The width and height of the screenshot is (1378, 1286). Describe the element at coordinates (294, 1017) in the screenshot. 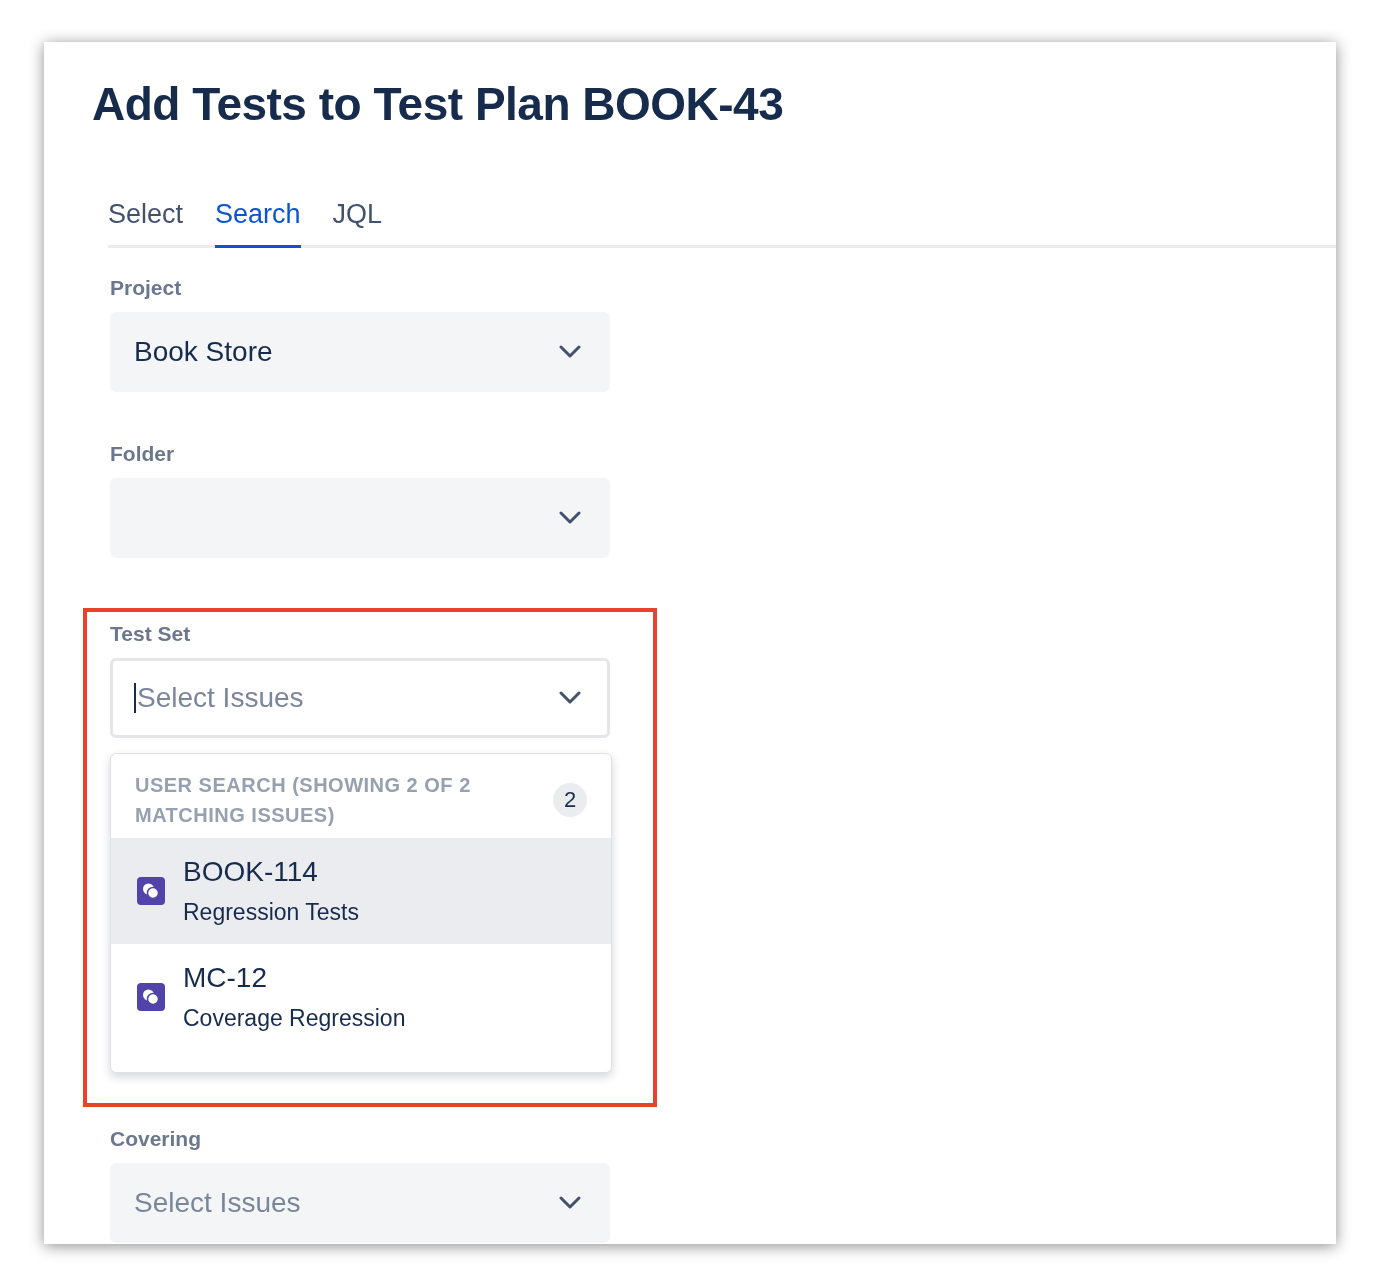

I see `issue-summary: Coverage Regression` at that location.